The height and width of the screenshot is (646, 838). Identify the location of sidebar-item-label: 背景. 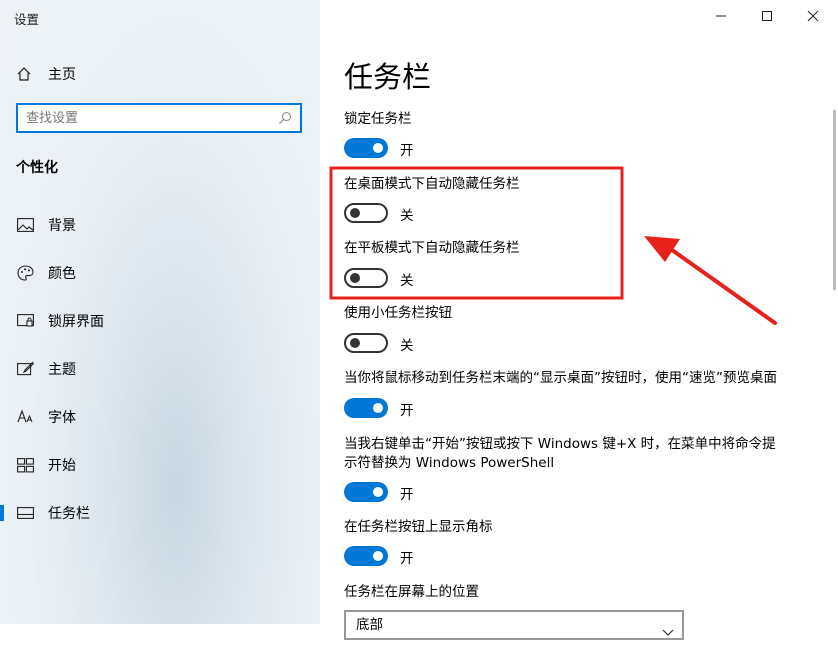
(62, 226).